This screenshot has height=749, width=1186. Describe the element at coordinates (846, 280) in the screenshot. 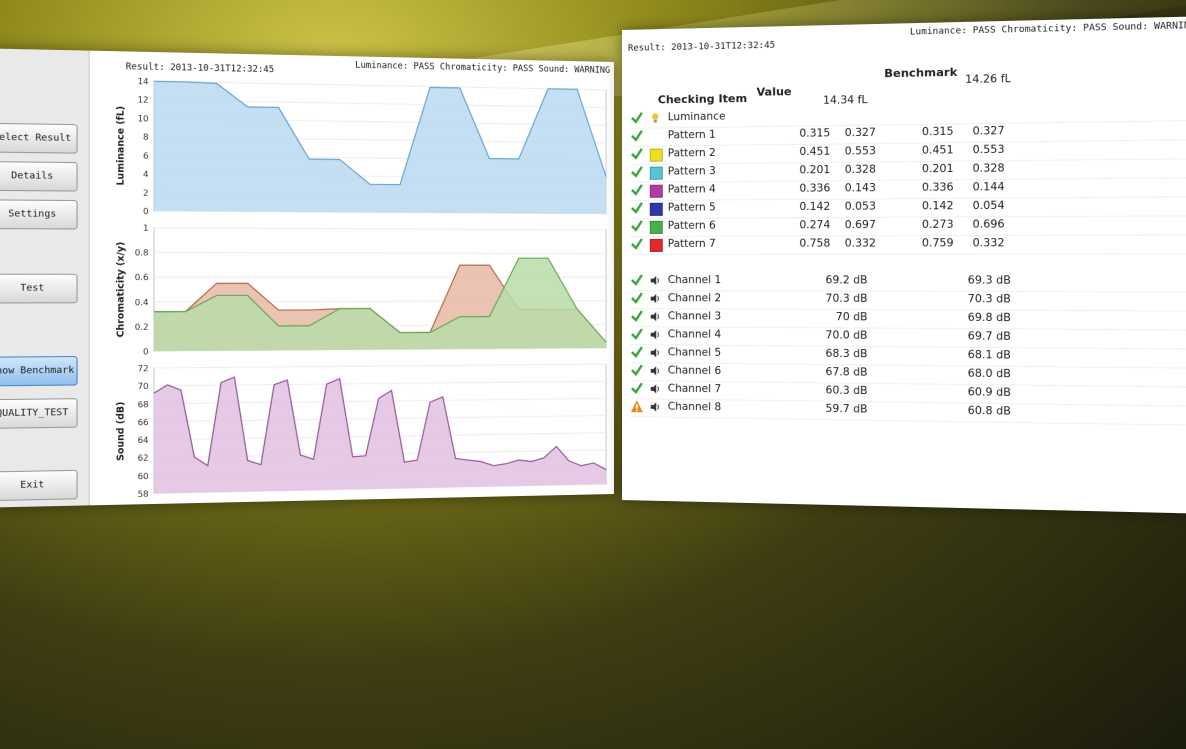

I see `item-value: 69.2 dB` at that location.